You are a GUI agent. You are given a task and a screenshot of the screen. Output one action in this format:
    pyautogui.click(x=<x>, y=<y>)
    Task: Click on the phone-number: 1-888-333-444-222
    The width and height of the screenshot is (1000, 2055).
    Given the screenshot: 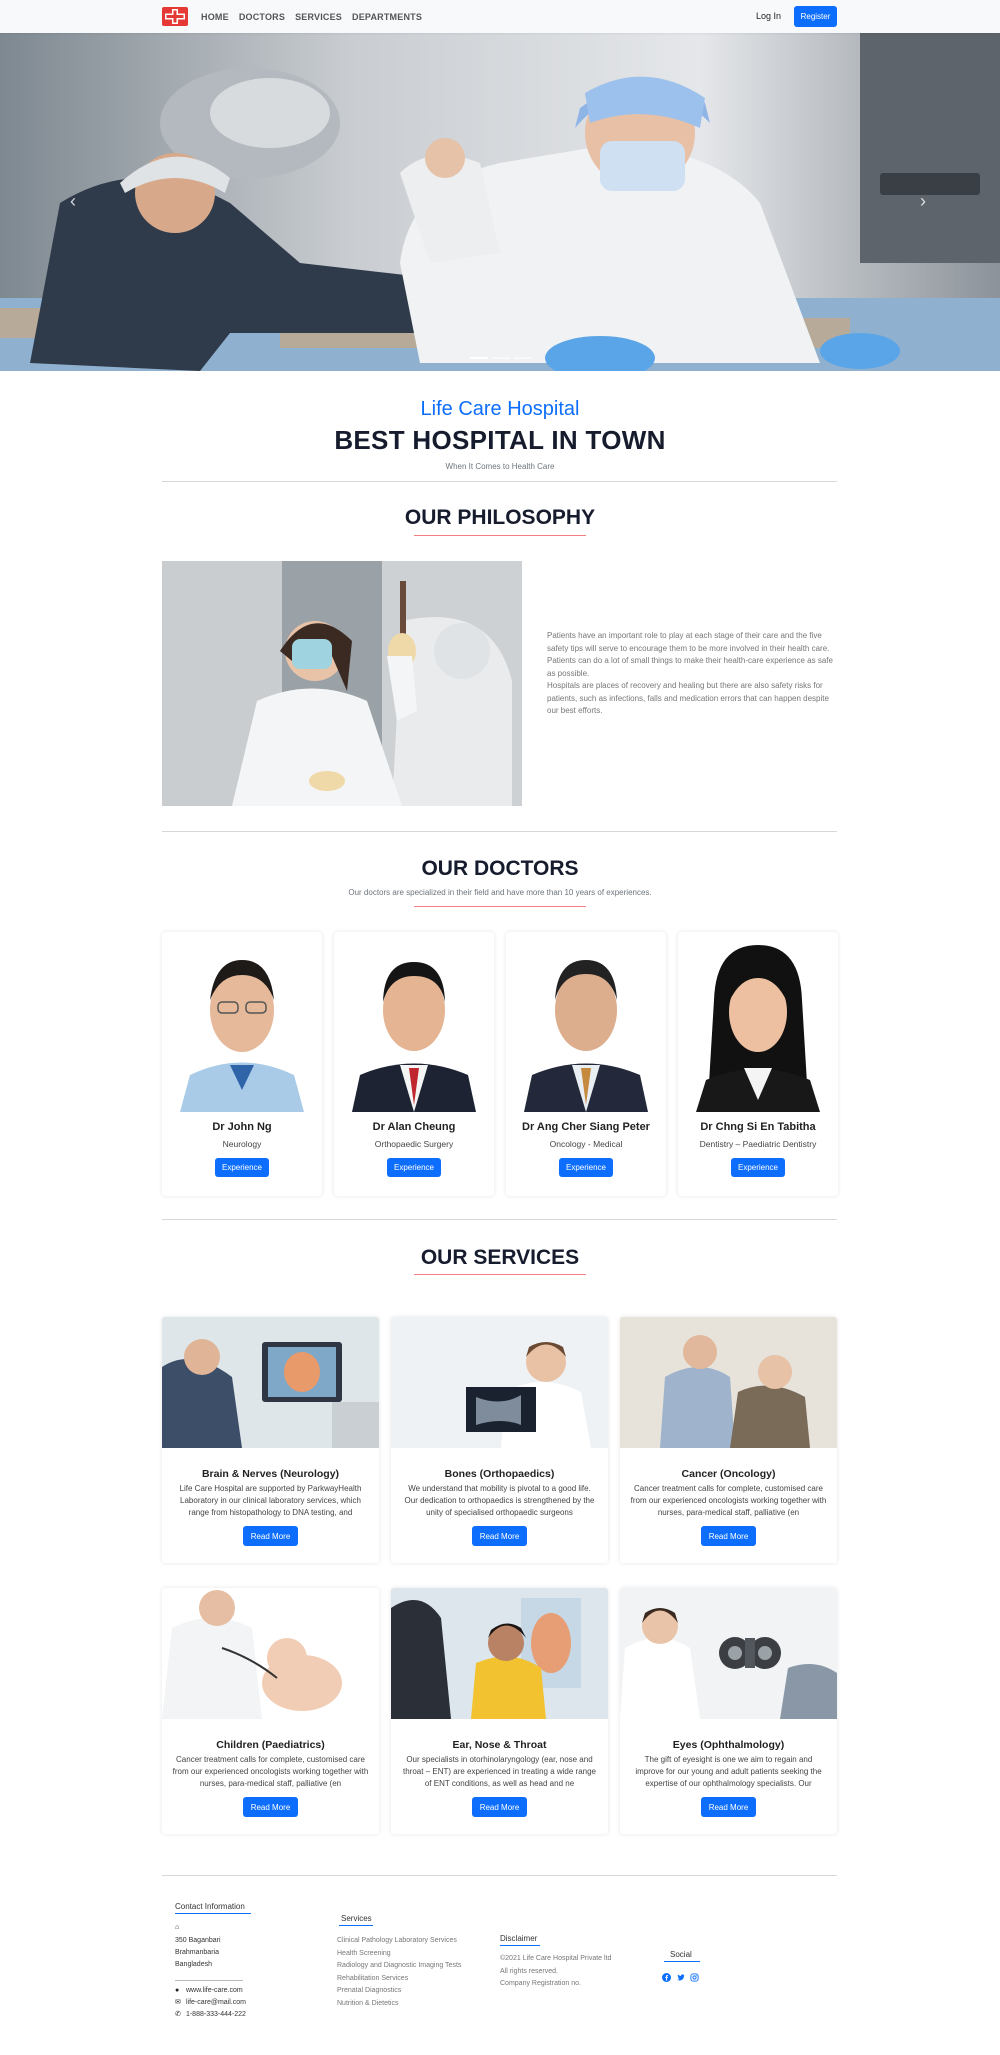 What is the action you would take?
    pyautogui.click(x=215, y=2014)
    